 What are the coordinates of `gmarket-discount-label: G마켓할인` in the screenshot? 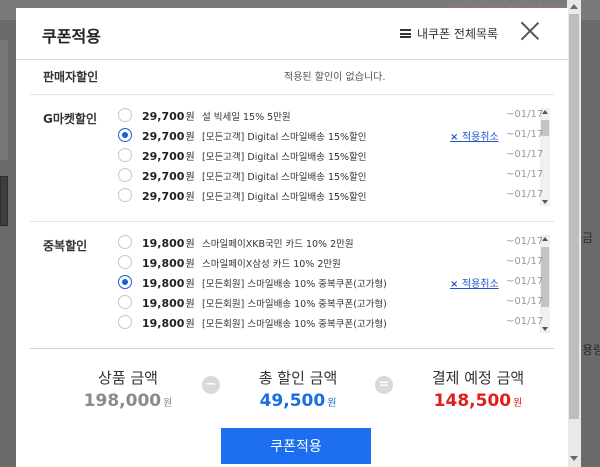 It's located at (70, 119).